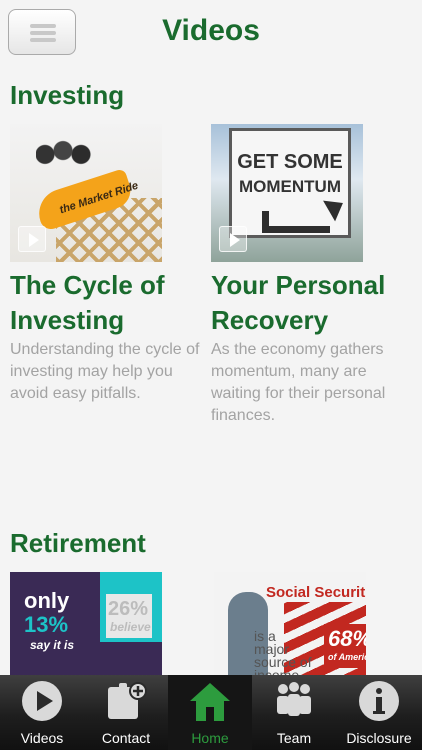 The width and height of the screenshot is (422, 750). I want to click on tab-contact: Contact, so click(126, 712).